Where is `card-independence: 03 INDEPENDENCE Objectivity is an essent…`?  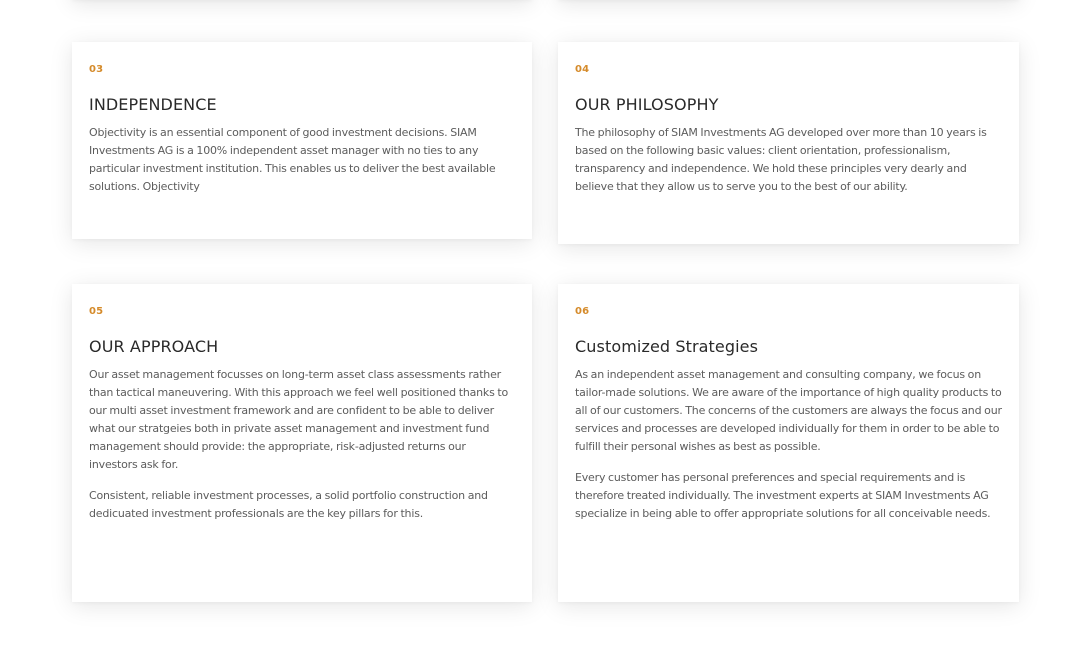 card-independence: 03 INDEPENDENCE Objectivity is an essent… is located at coordinates (302, 140).